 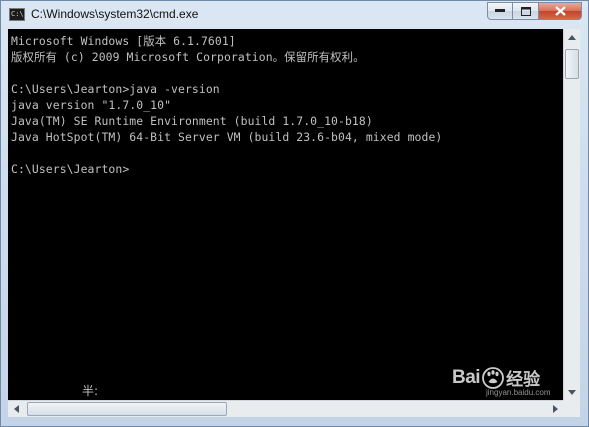 I want to click on scroll-right-button, so click(x=555, y=409).